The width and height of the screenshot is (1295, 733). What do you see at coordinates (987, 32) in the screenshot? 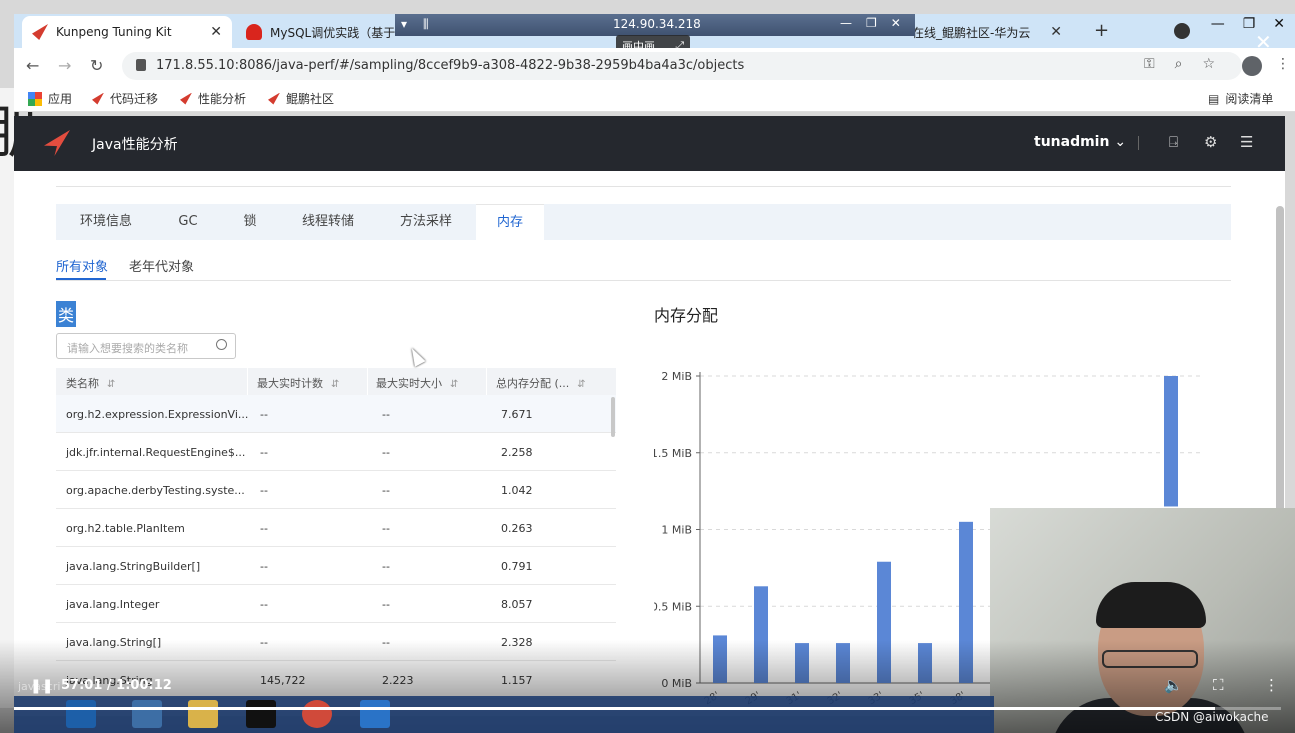
I see `browser-tab-kunpeng-community: 在线_鲲鹏社区-华为云 ✕` at bounding box center [987, 32].